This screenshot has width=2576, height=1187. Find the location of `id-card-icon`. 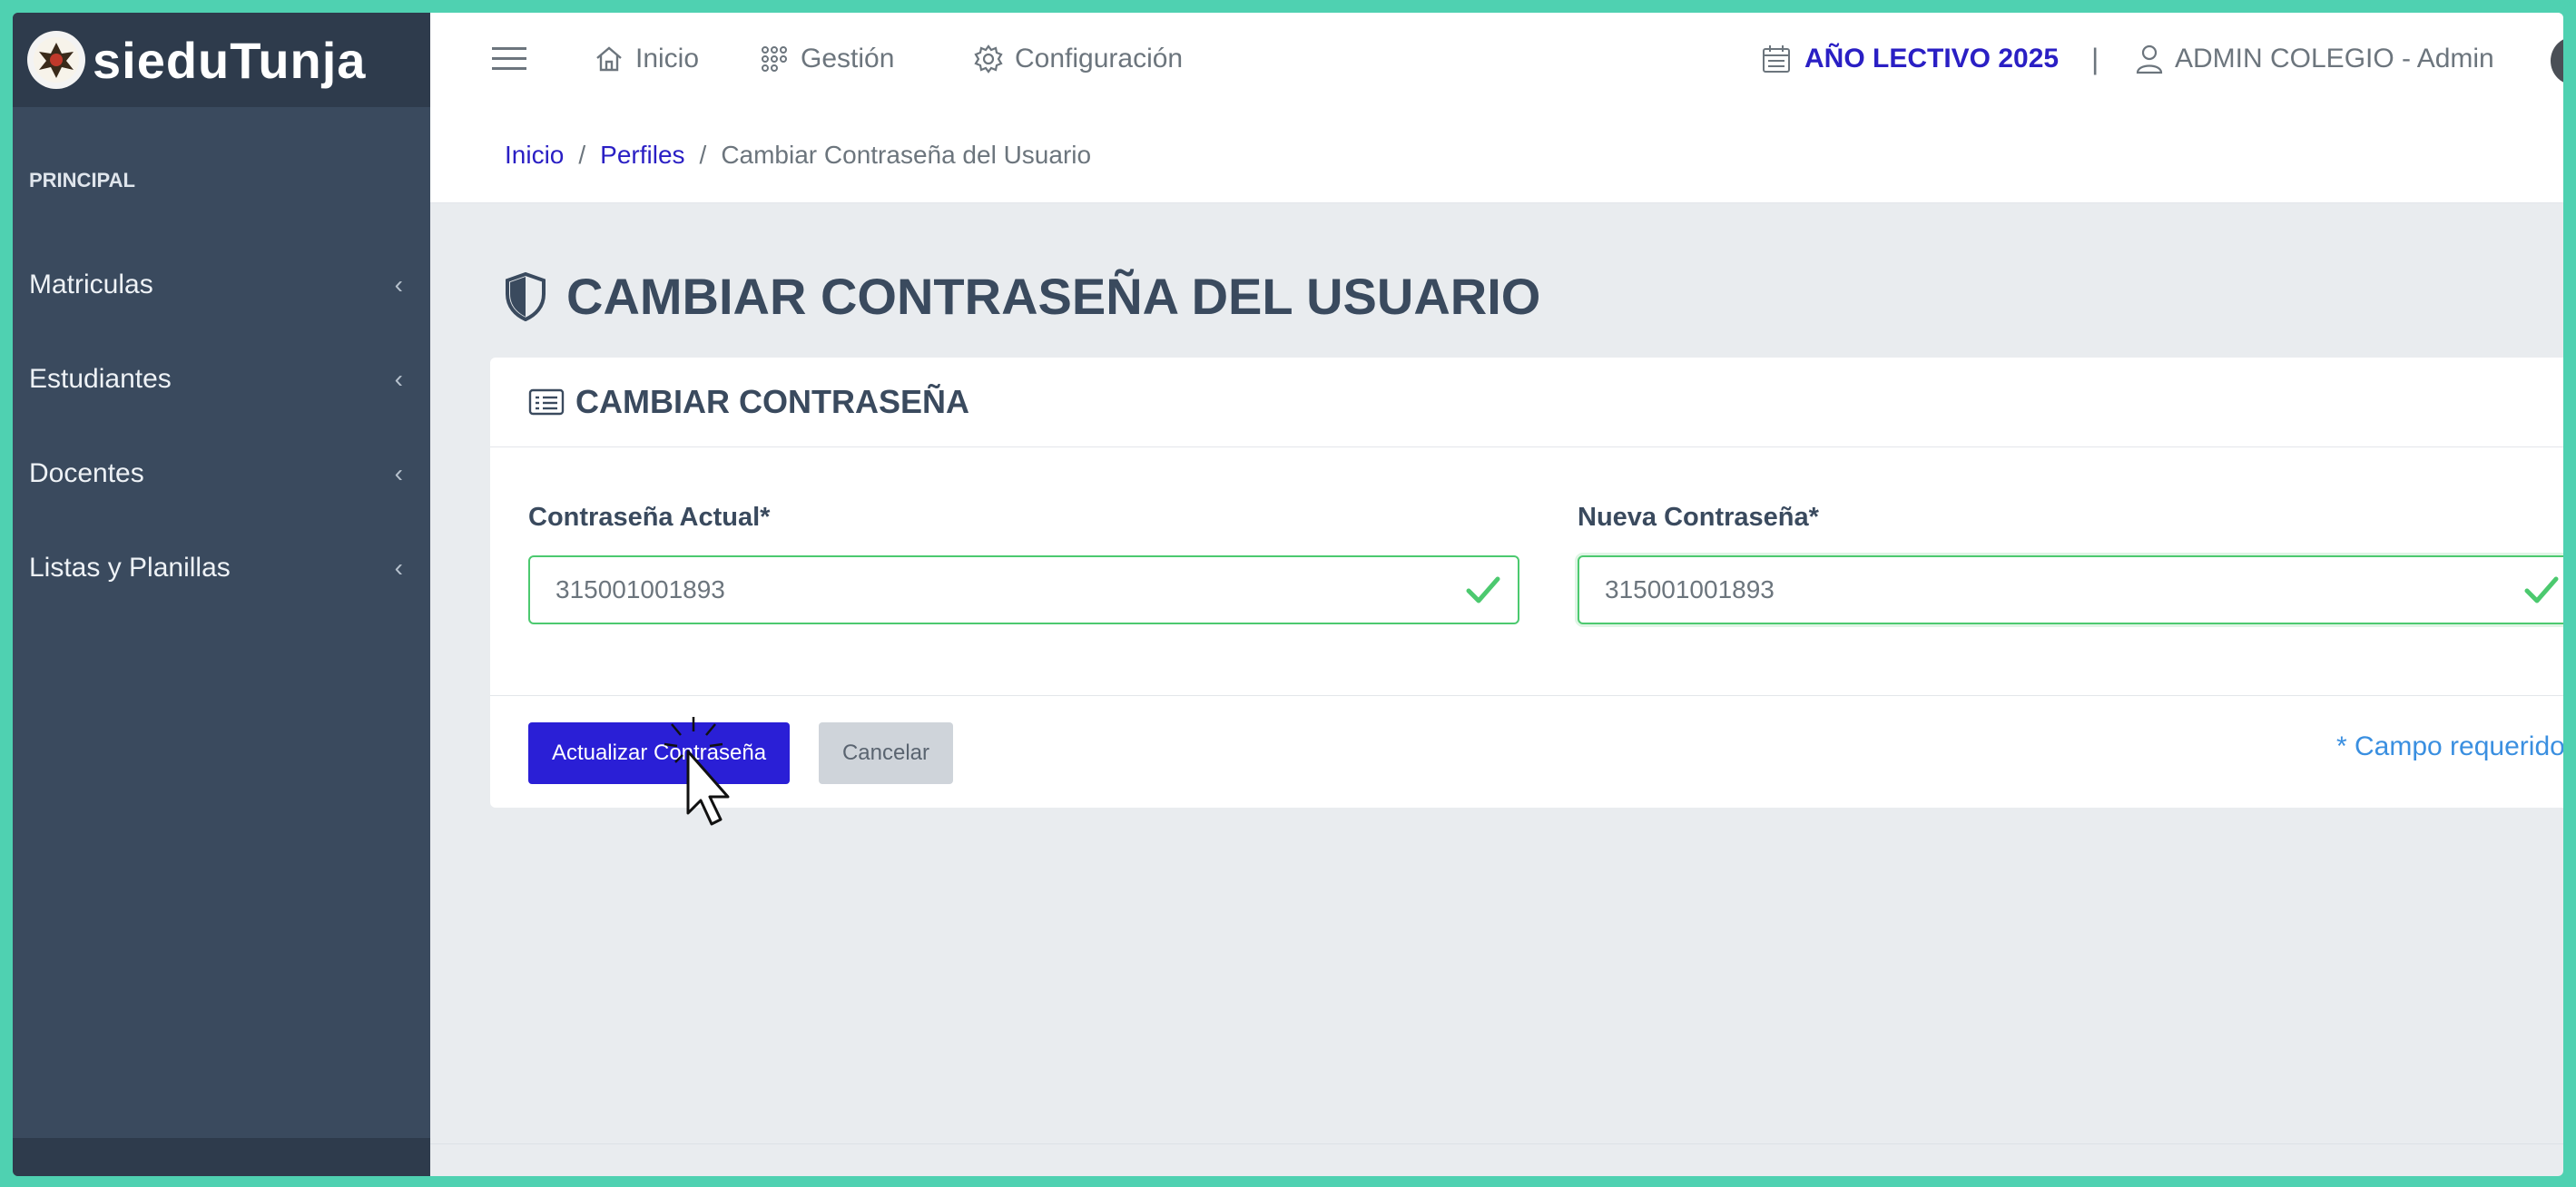

id-card-icon is located at coordinates (546, 402).